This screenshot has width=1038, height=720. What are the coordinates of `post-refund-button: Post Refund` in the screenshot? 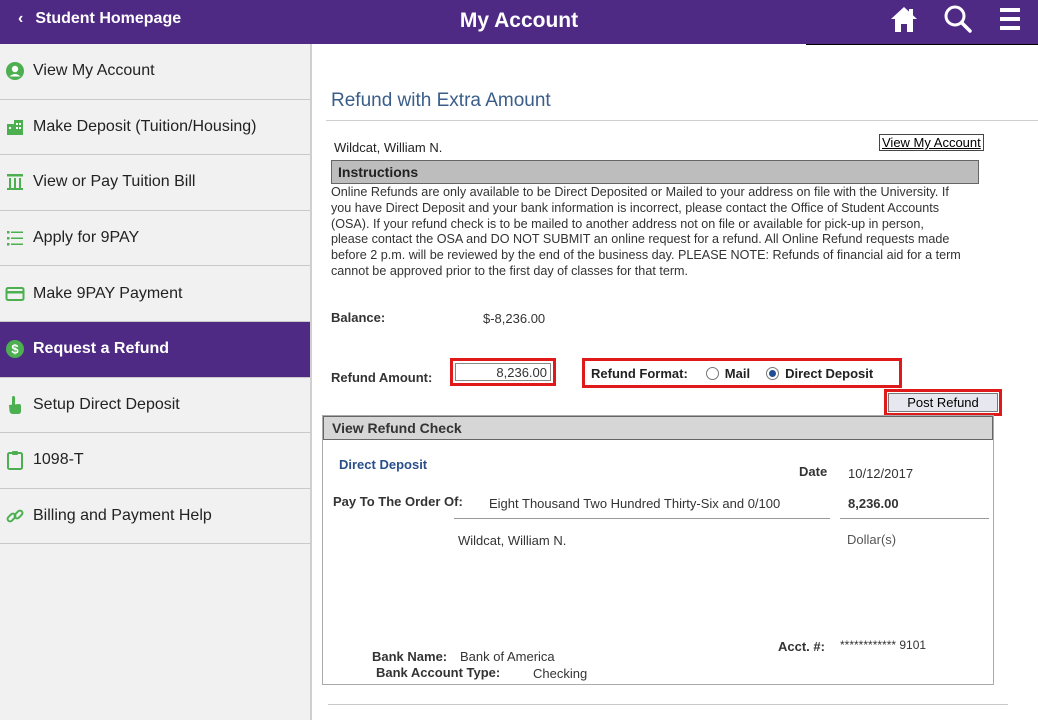 It's located at (943, 402).